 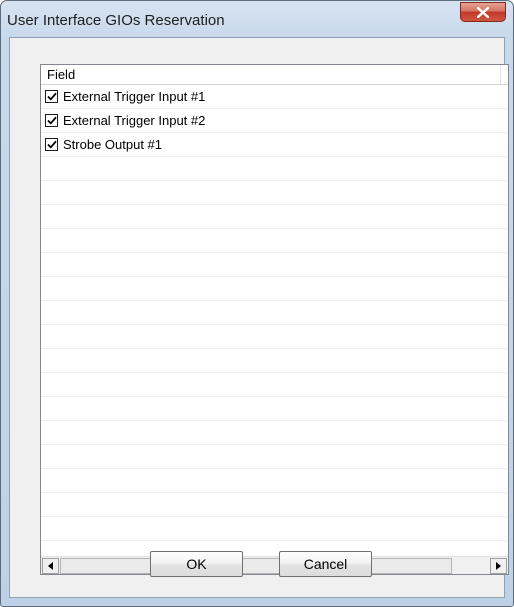 I want to click on list-item: External Trigger Input #1, so click(x=274, y=97).